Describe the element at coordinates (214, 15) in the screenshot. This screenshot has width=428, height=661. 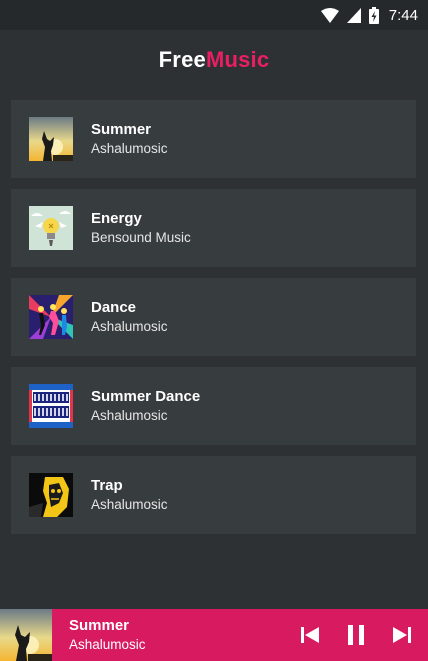
I see `status-bar: 7:44` at that location.